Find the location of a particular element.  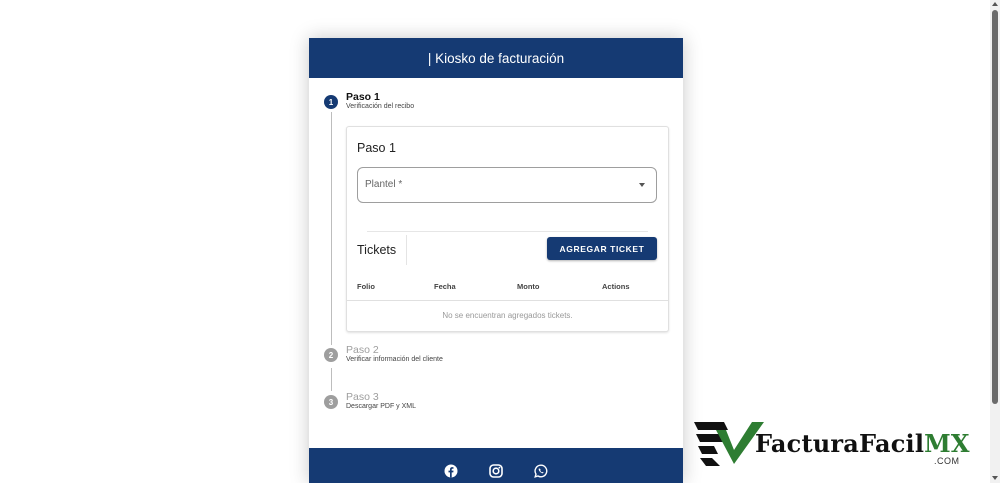

step-2-title: Paso 2 is located at coordinates (362, 350).